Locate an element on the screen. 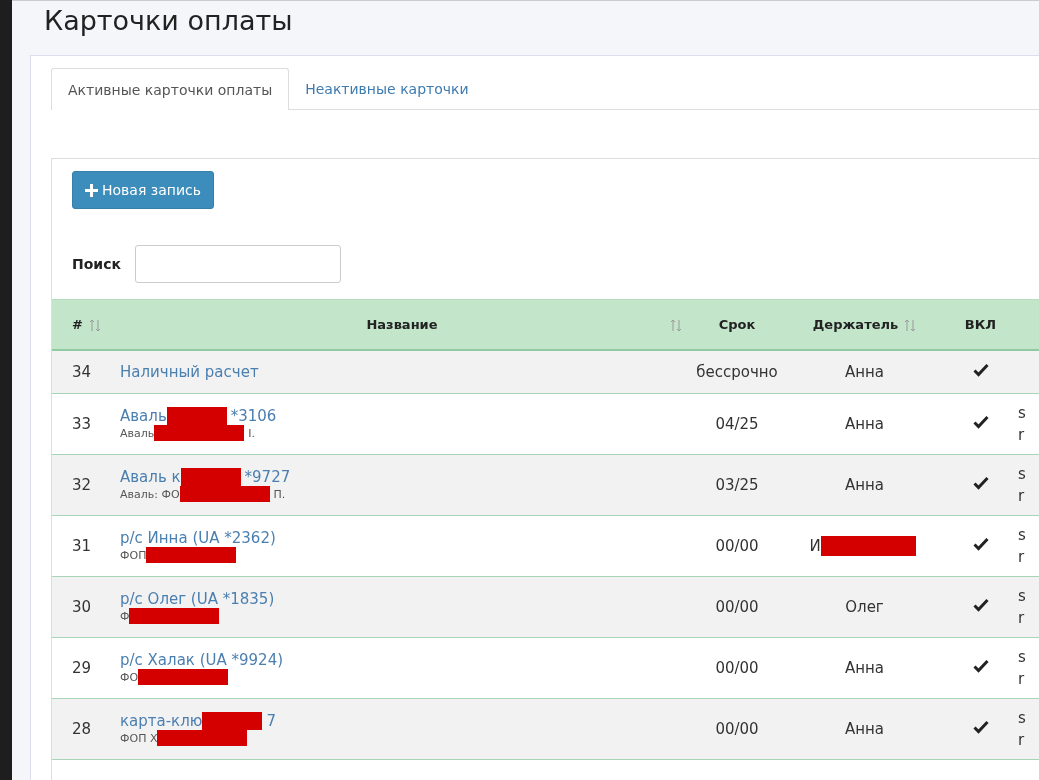 This screenshot has height=780, width=1039. table-cell: 33 is located at coordinates (82, 424).